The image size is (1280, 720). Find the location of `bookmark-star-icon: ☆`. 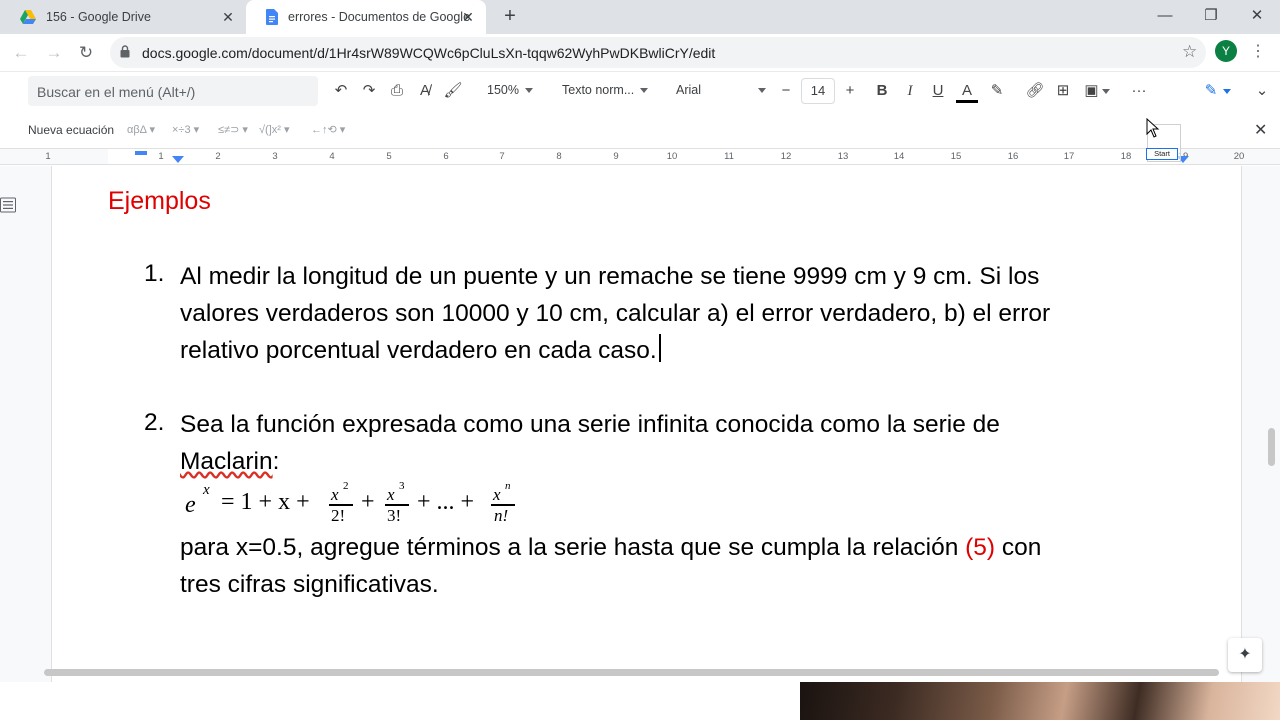

bookmark-star-icon: ☆ is located at coordinates (1189, 52).